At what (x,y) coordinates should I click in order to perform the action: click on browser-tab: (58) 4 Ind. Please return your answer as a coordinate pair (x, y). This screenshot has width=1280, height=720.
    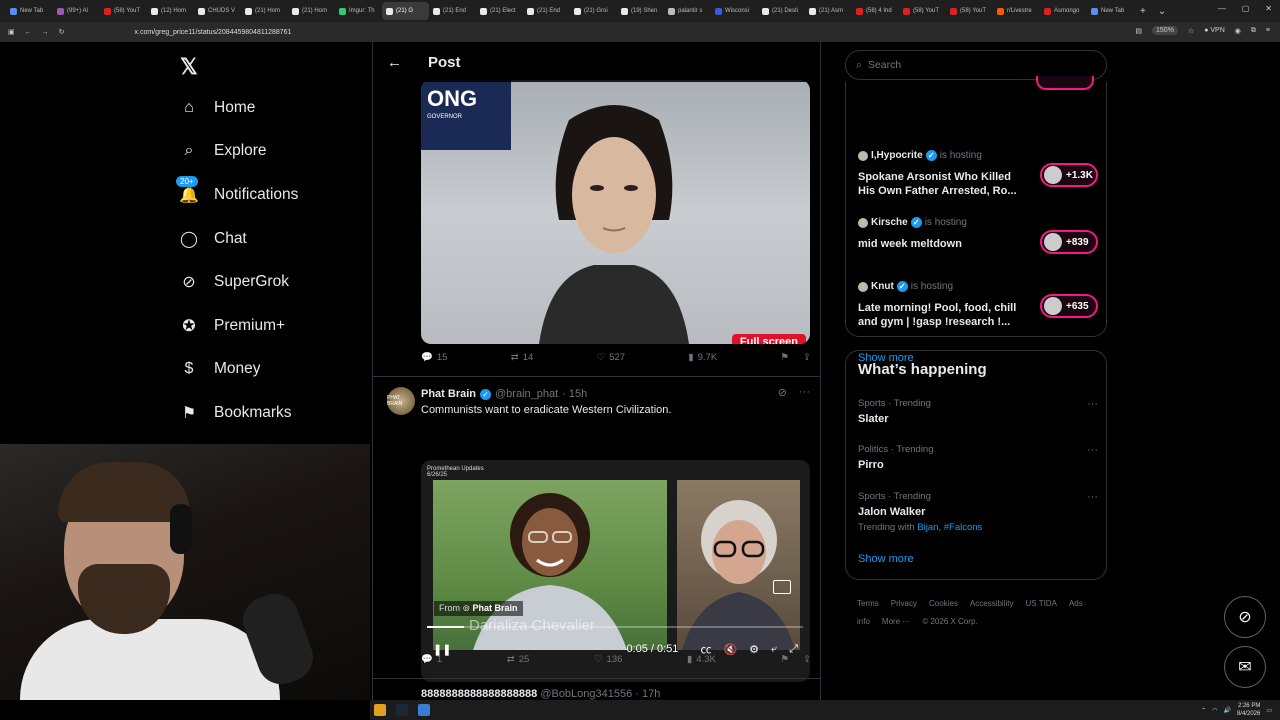
    Looking at the image, I should click on (875, 11).